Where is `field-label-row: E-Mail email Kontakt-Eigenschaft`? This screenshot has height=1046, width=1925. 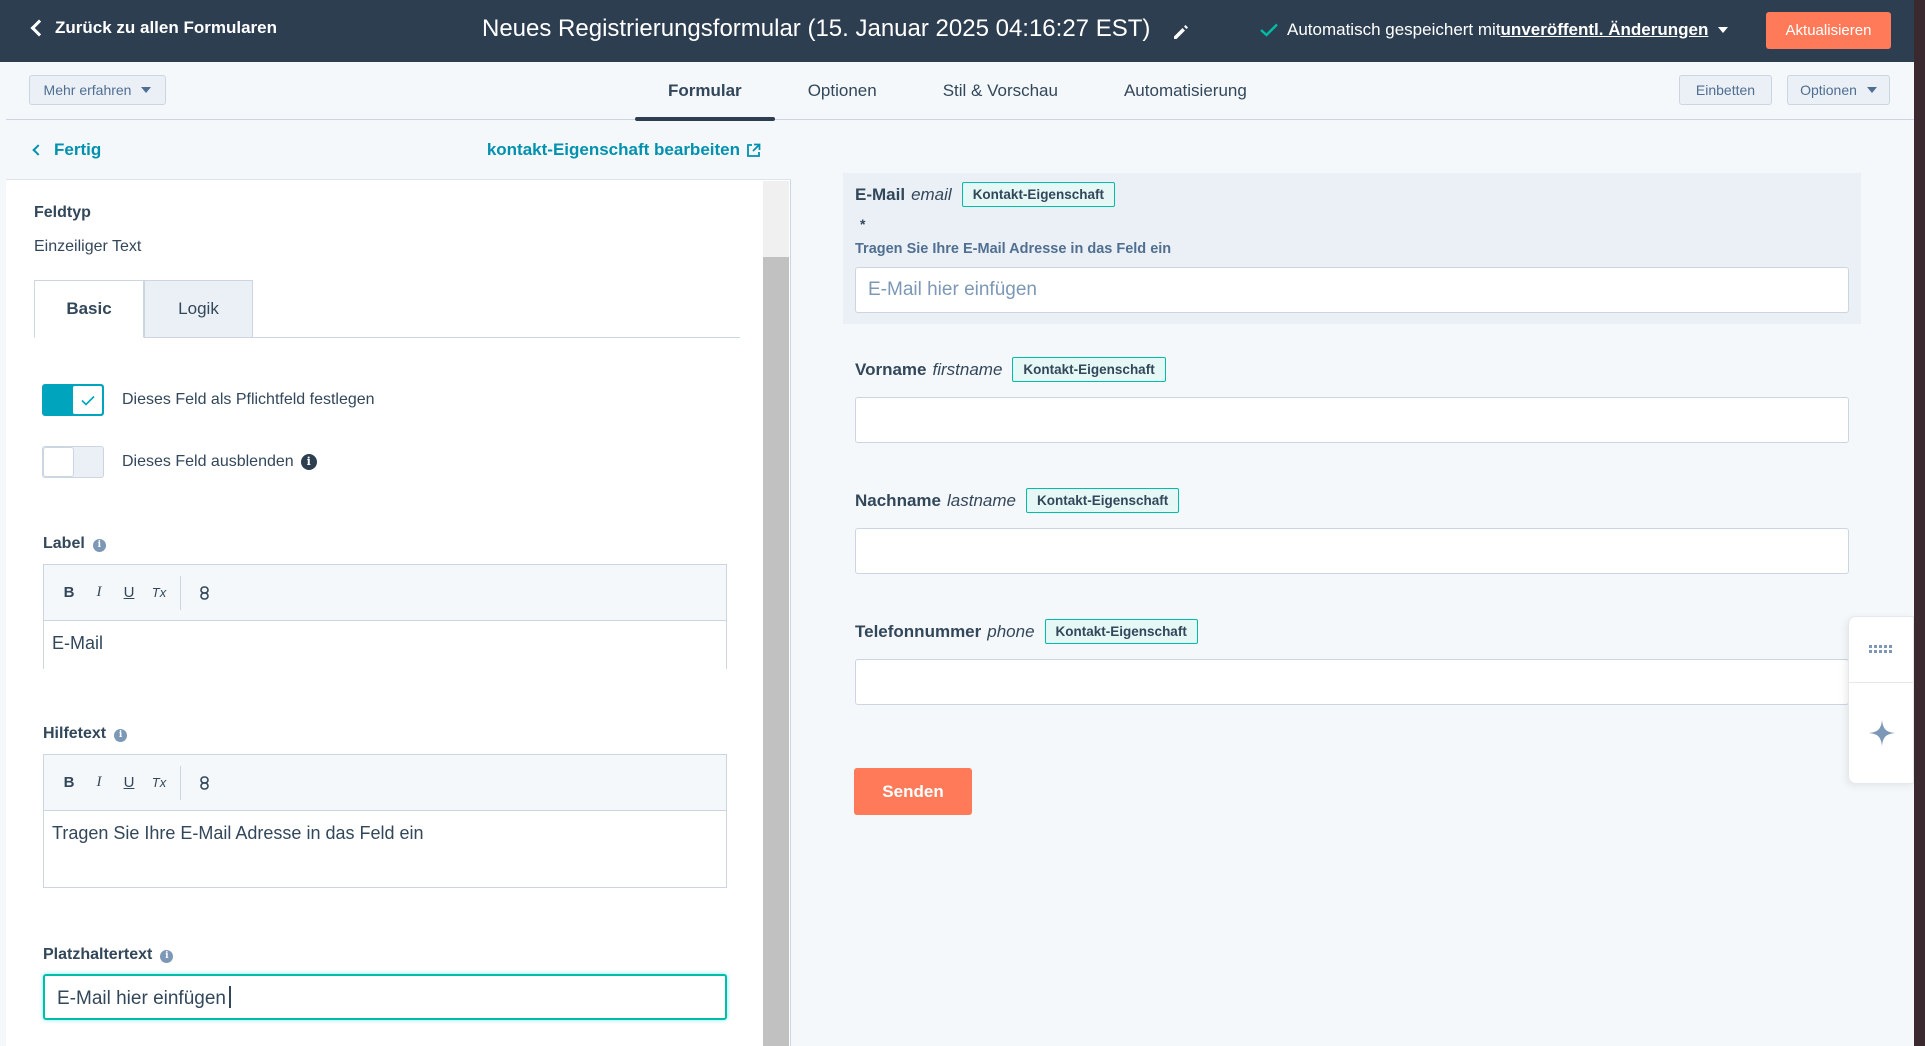 field-label-row: E-Mail email Kontakt-Eigenschaft is located at coordinates (985, 194).